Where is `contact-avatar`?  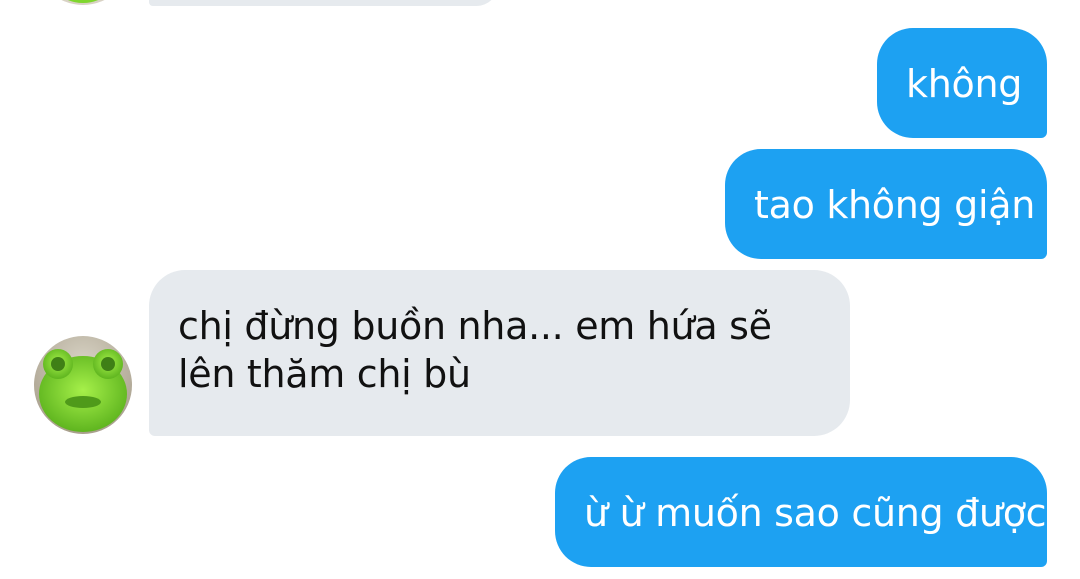 contact-avatar is located at coordinates (83, 385).